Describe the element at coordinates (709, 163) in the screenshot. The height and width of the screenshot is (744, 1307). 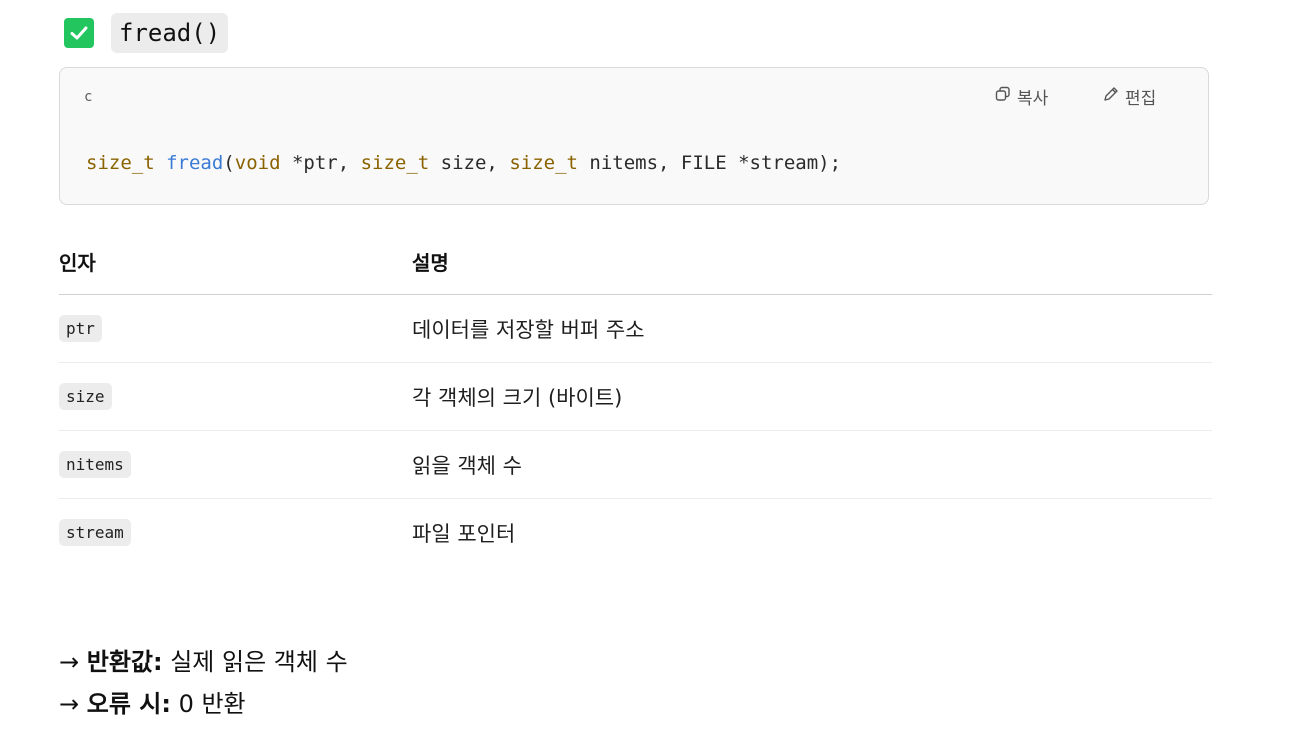
I see `code-token: nitems, FILE *stream);` at that location.